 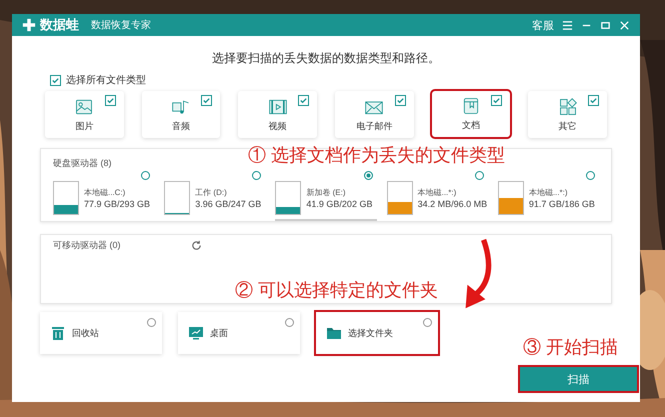 What do you see at coordinates (568, 106) in the screenshot?
I see `grid-icon` at bounding box center [568, 106].